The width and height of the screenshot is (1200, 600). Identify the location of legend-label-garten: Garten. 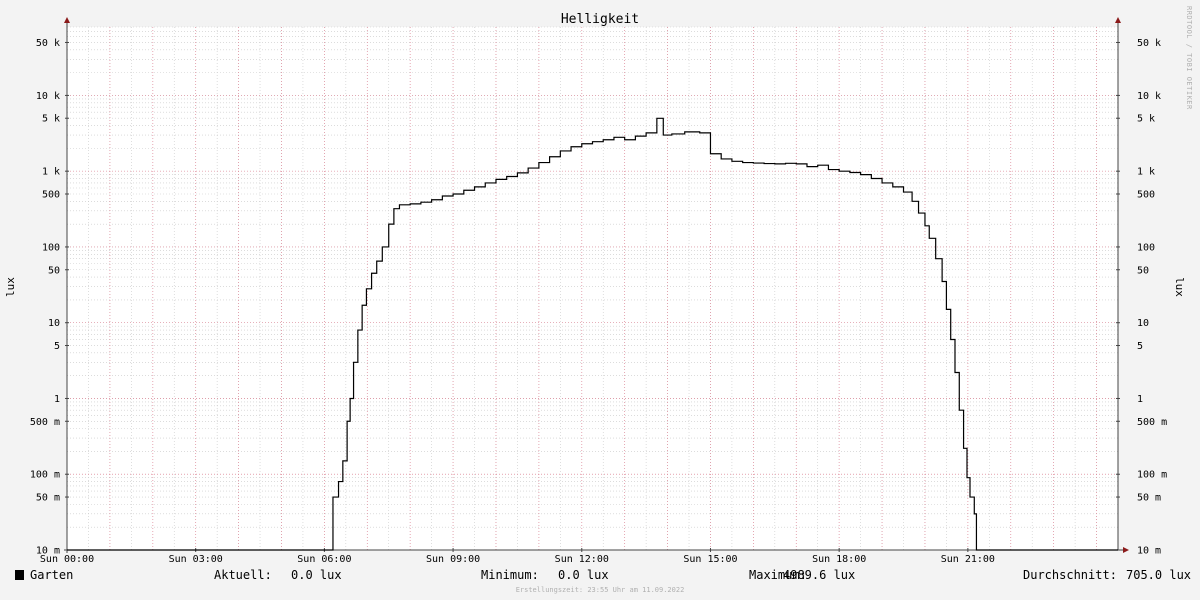
(51, 575).